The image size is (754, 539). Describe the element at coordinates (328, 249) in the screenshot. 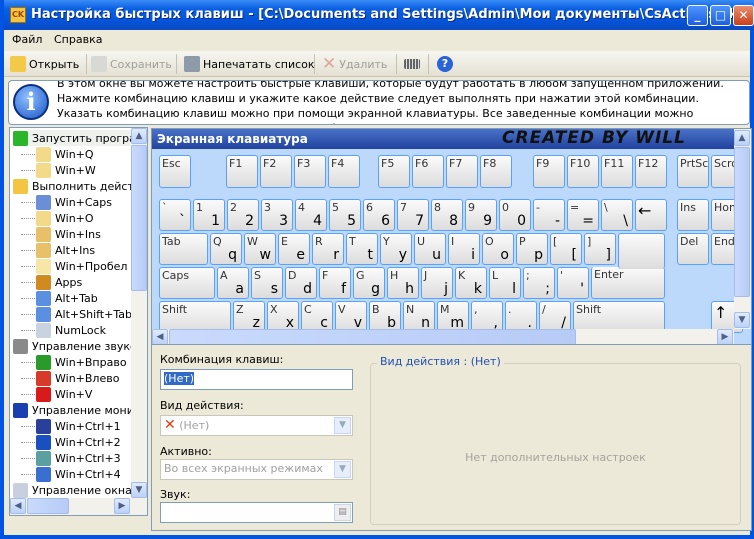

I see `key: Rr` at that location.